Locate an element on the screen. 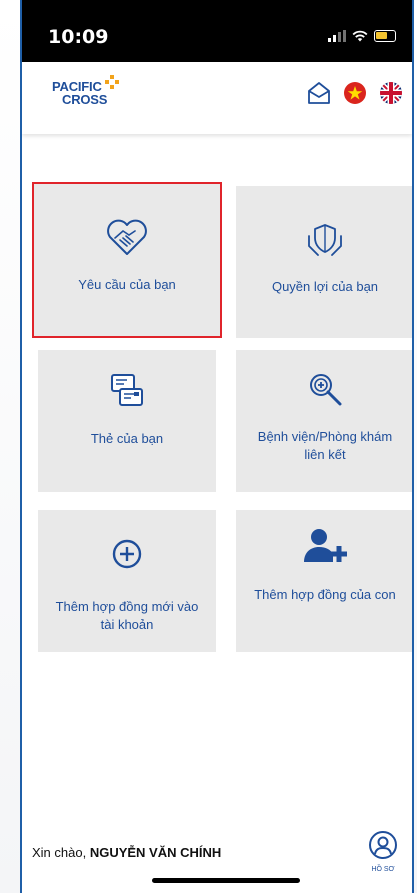 The image size is (417, 893). tile-add-contract: Thêm hợp đồng mới vào tài khoản is located at coordinates (127, 581).